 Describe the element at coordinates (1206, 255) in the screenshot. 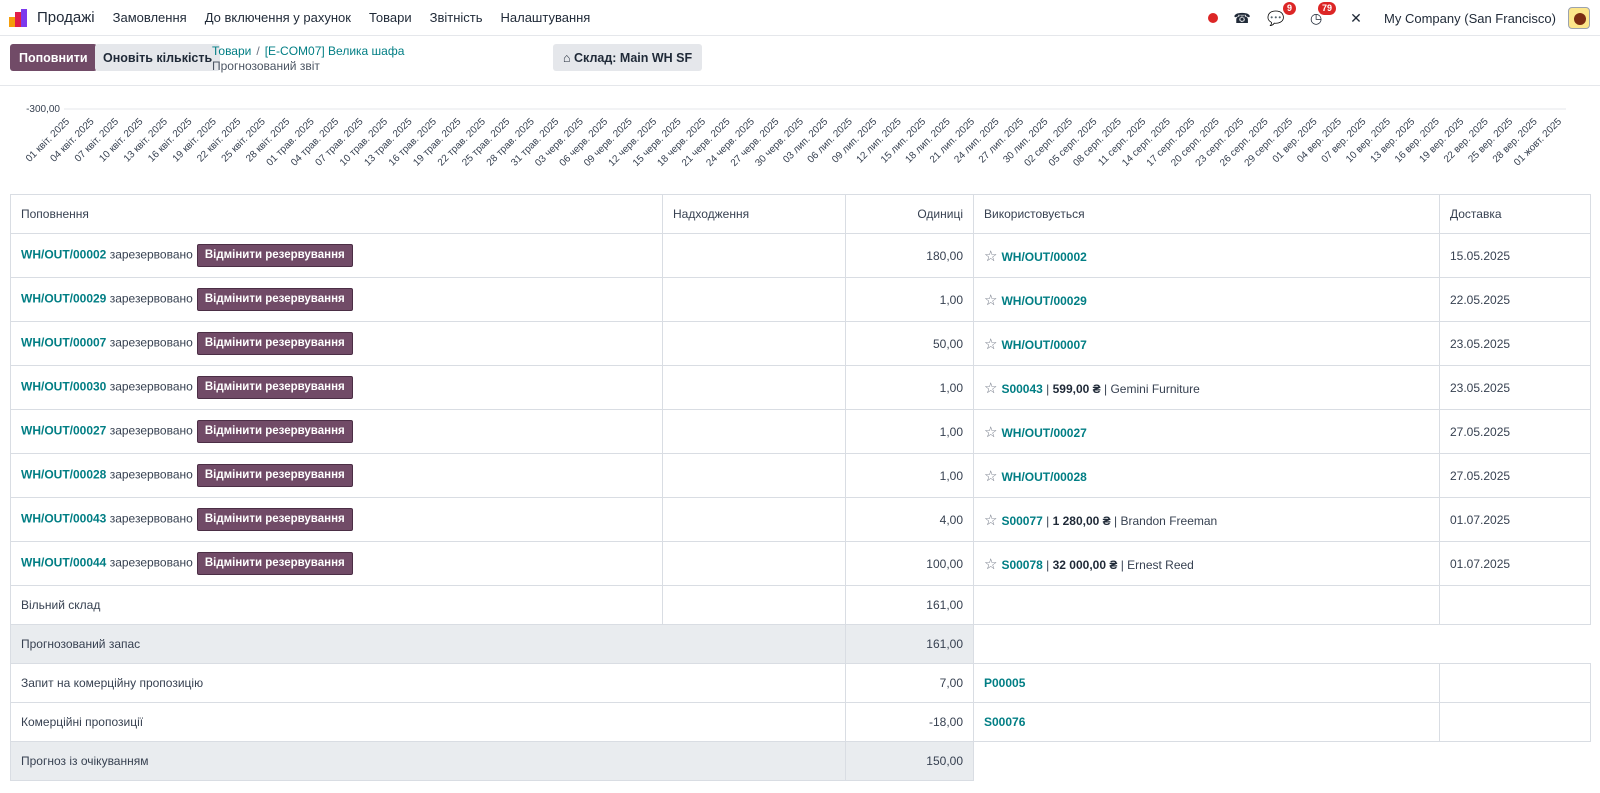

I see `used-by-cell: ☆ WH/OUT/00002` at that location.